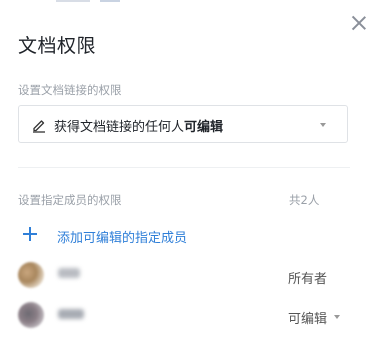 The image size is (376, 362). I want to click on link-permission-select: 获得文档链接的任何人可编辑, so click(183, 124).